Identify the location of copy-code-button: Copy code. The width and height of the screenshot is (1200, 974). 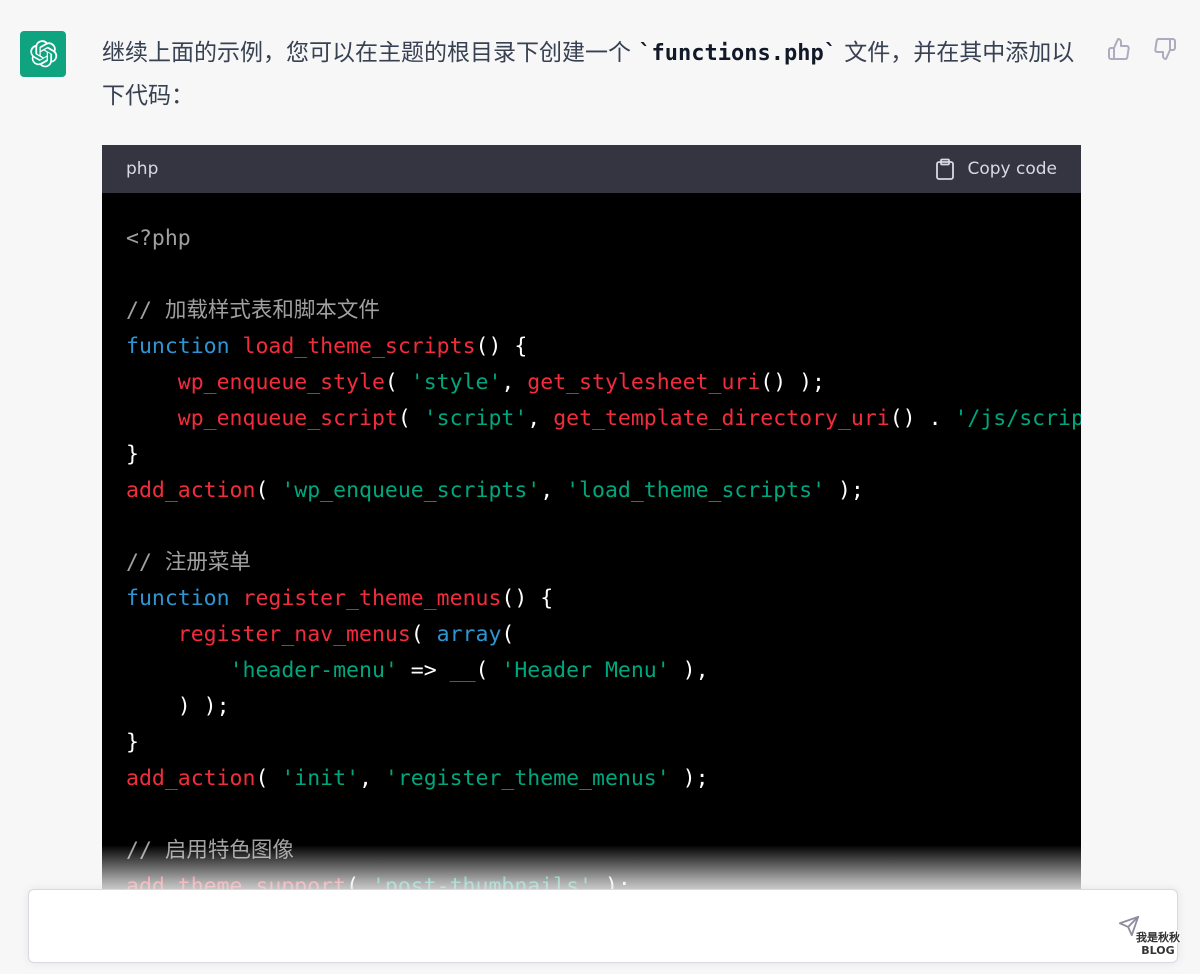
(996, 169).